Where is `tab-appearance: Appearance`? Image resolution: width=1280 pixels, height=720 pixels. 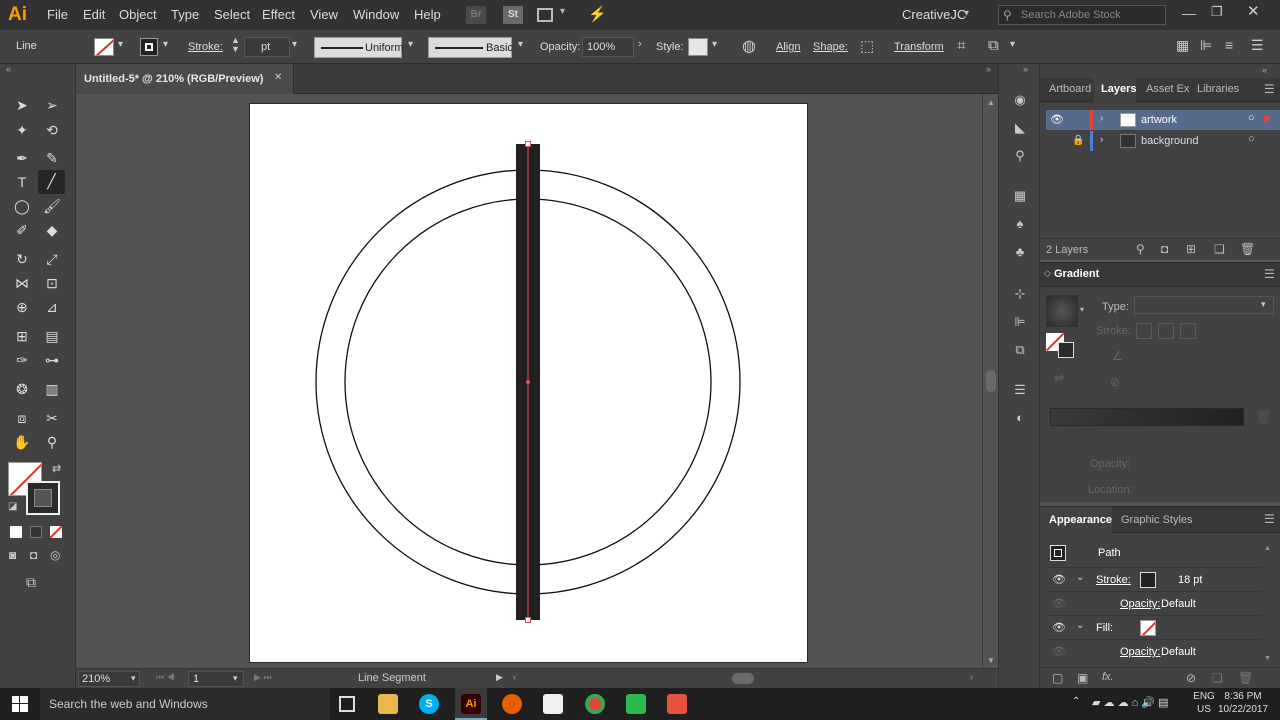
tab-appearance: Appearance is located at coordinates (1076, 520).